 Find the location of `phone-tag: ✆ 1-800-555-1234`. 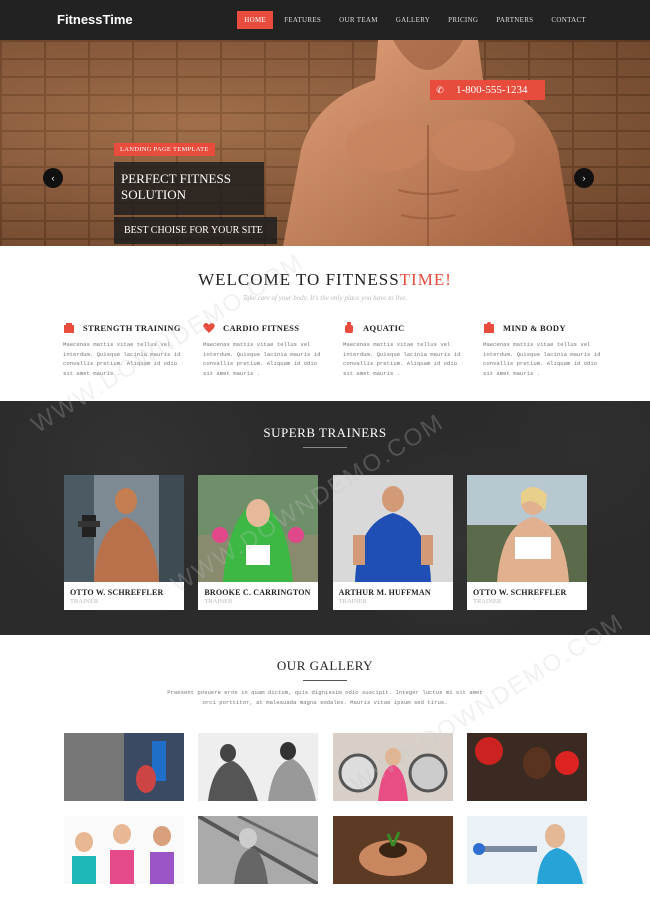

phone-tag: ✆ 1-800-555-1234 is located at coordinates (487, 90).